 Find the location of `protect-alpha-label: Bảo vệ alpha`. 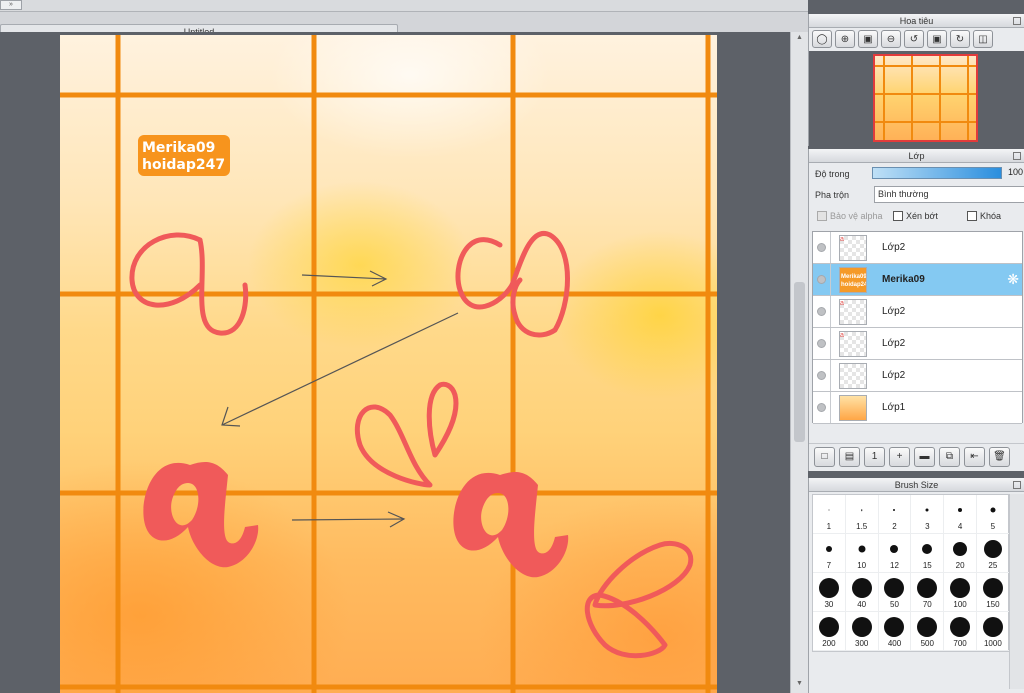

protect-alpha-label: Bảo vệ alpha is located at coordinates (856, 216).